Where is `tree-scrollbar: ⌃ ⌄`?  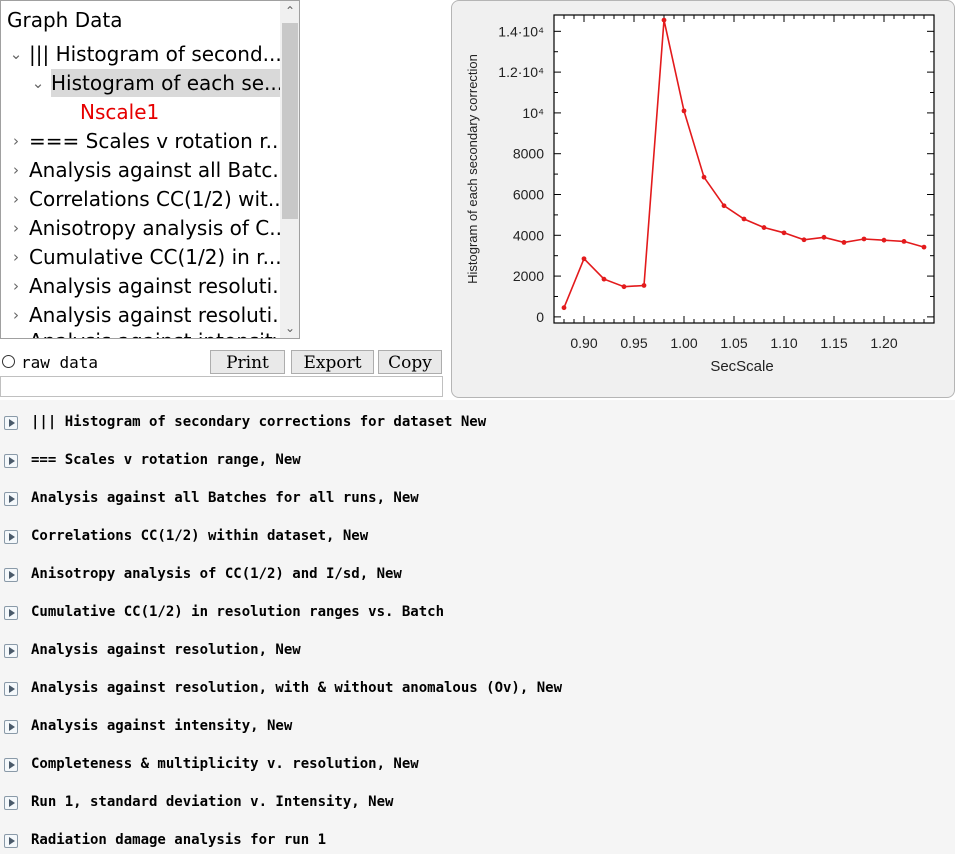
tree-scrollbar: ⌃ ⌄ is located at coordinates (289, 169).